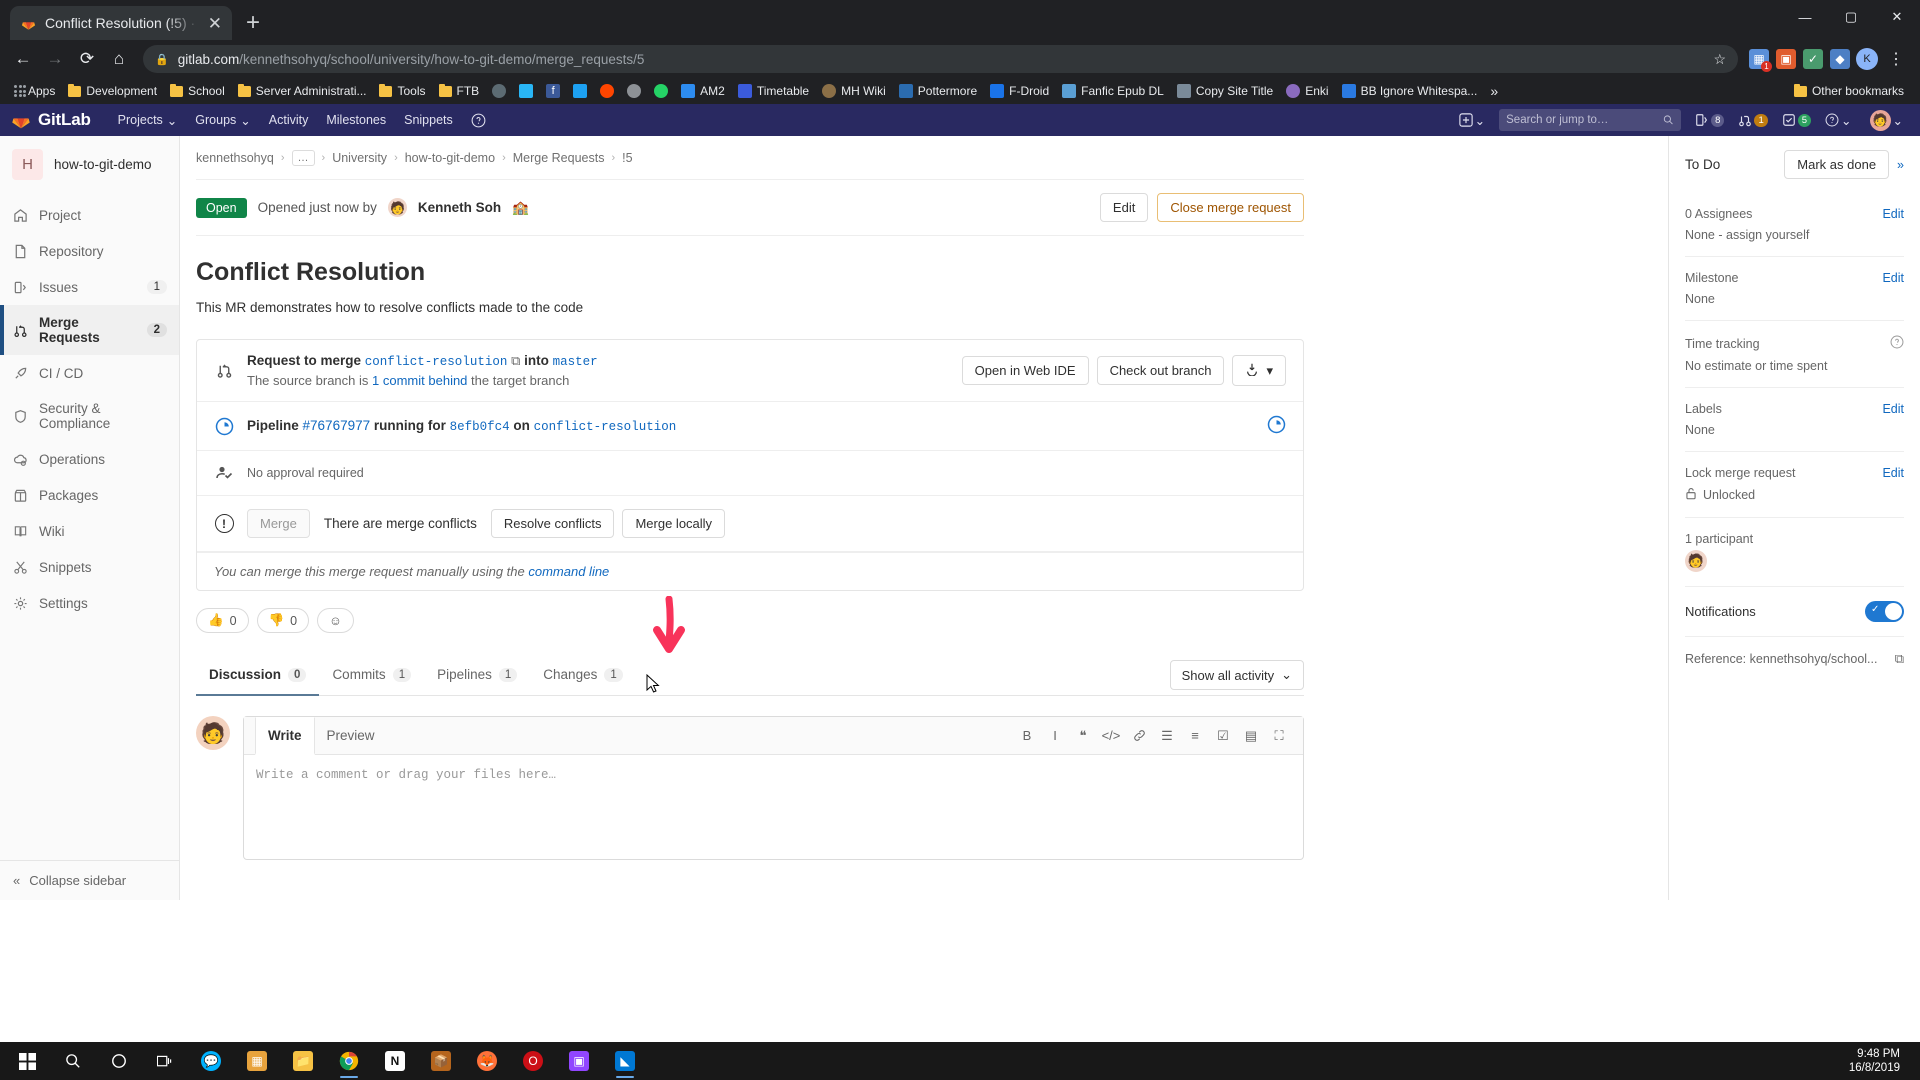  What do you see at coordinates (1893, 214) in the screenshot?
I see `assignees-edit-button: Edit` at bounding box center [1893, 214].